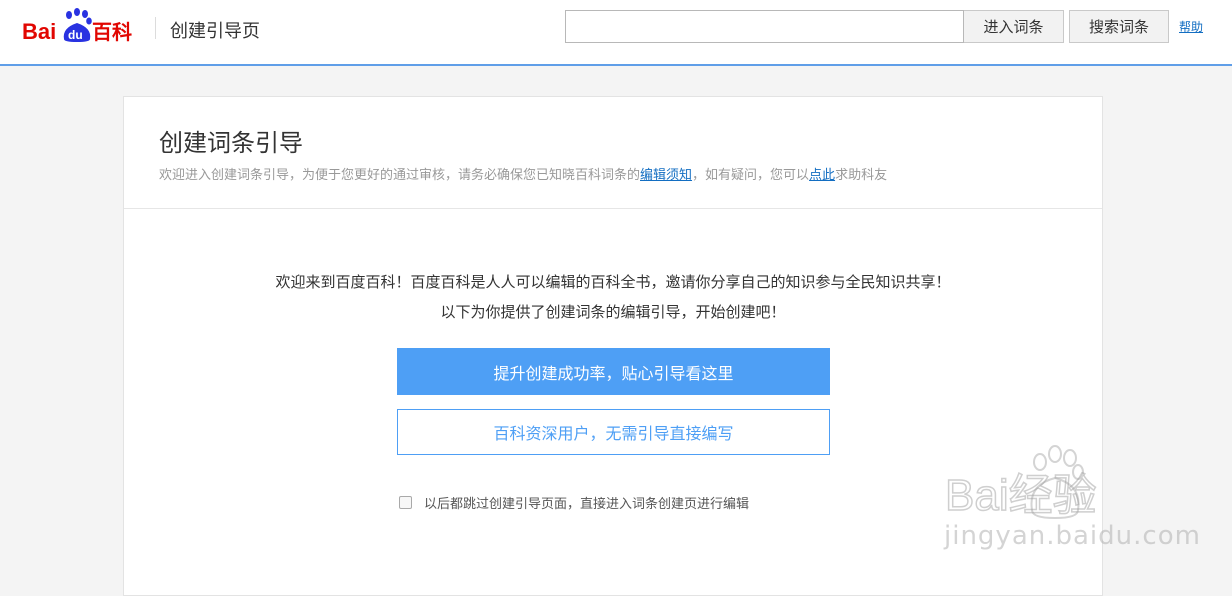 This screenshot has height=596, width=1232. I want to click on top-header: Bai du 百科 创建引导页 进入词条 搜索词条 帮助, so click(616, 33).